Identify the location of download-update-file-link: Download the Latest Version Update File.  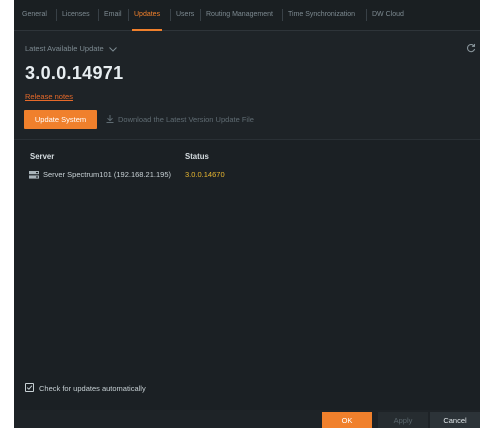
(180, 119).